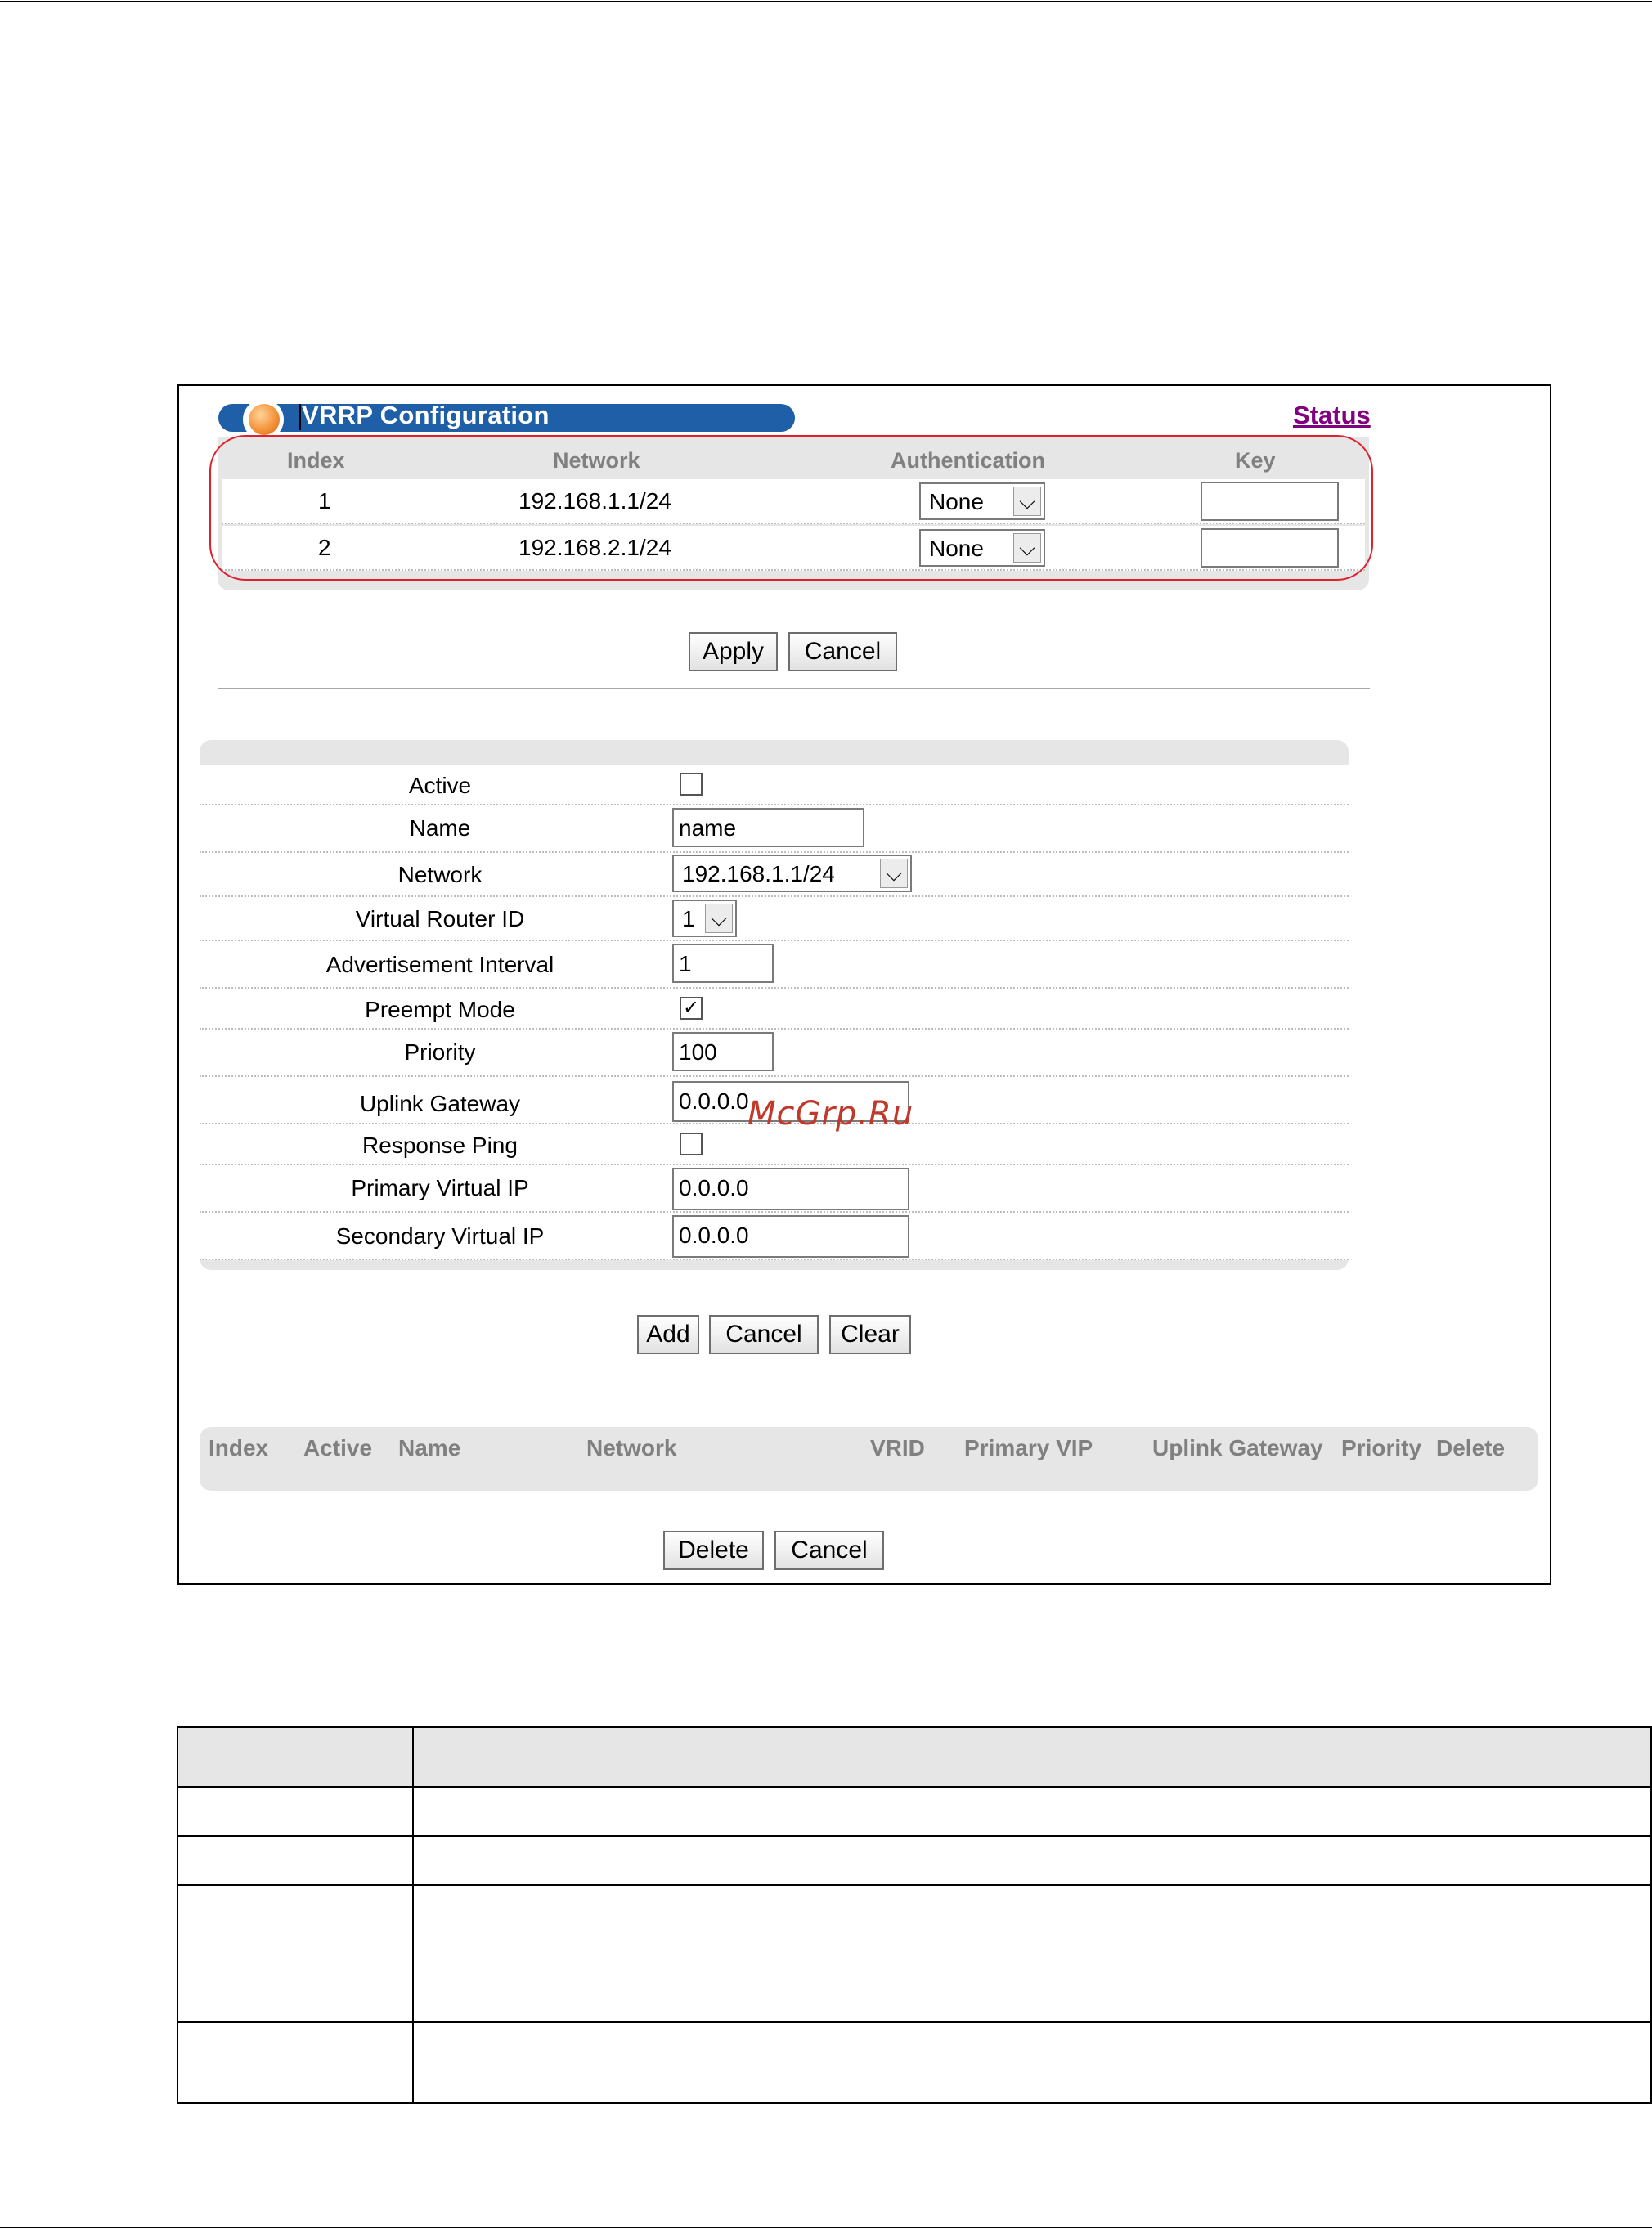 Image resolution: width=1652 pixels, height=2230 pixels. What do you see at coordinates (691, 1144) in the screenshot?
I see `response-ping-checkbox` at bounding box center [691, 1144].